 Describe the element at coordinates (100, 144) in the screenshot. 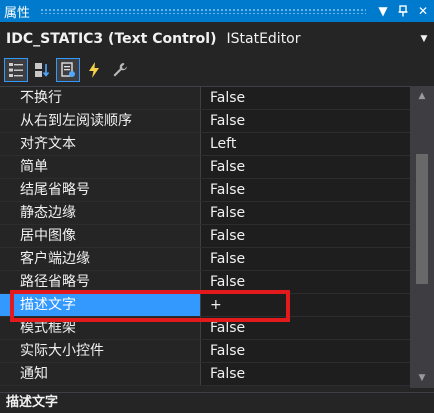

I see `property-name: 对齐文本` at that location.